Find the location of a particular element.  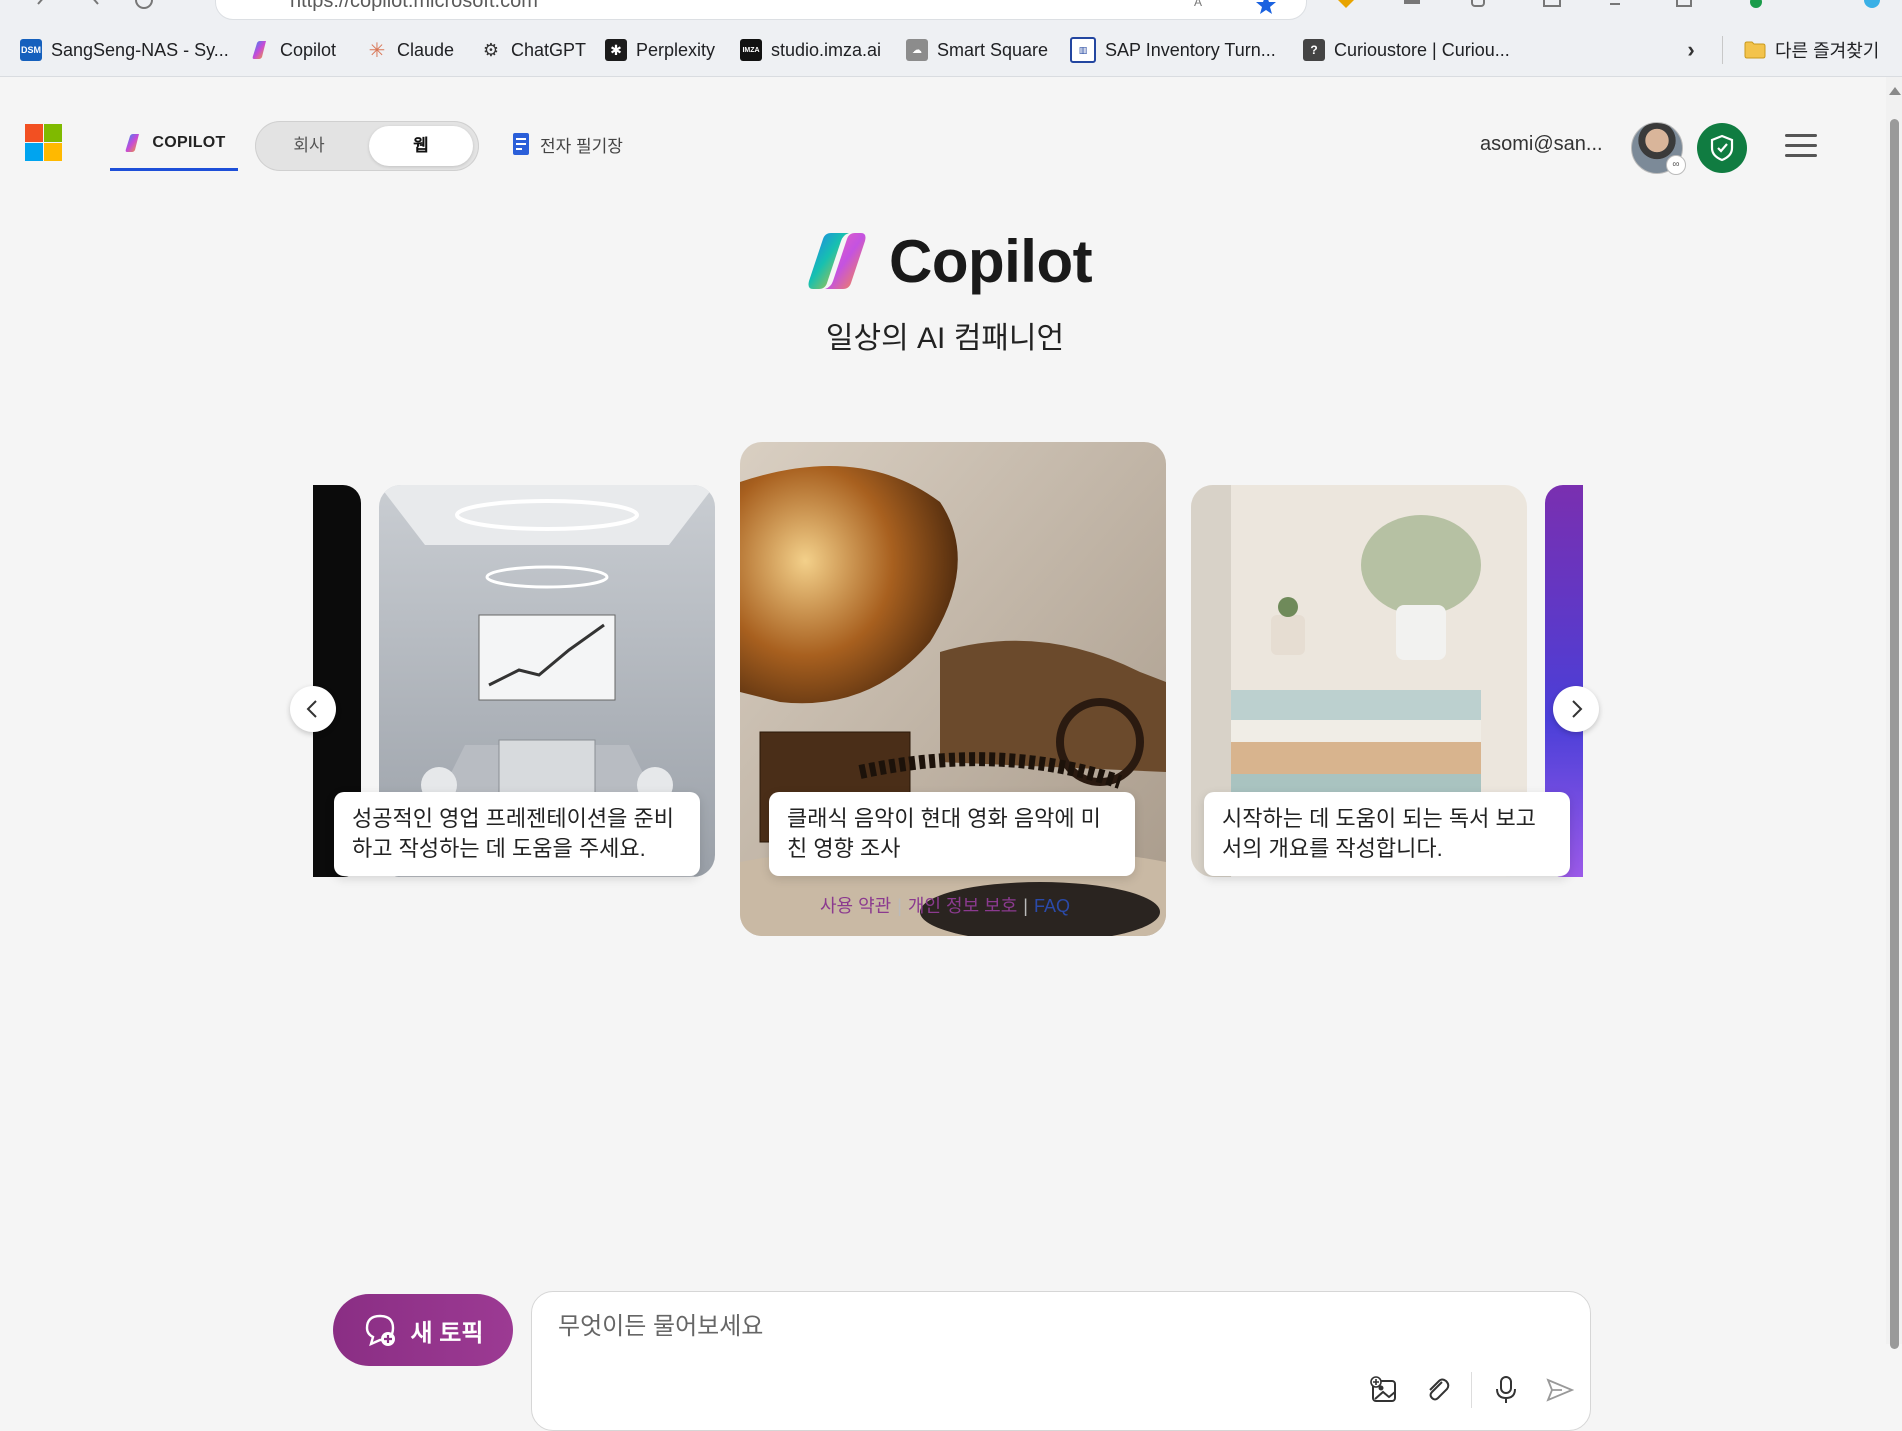

split-screen-icon is located at coordinates (1552, 7).